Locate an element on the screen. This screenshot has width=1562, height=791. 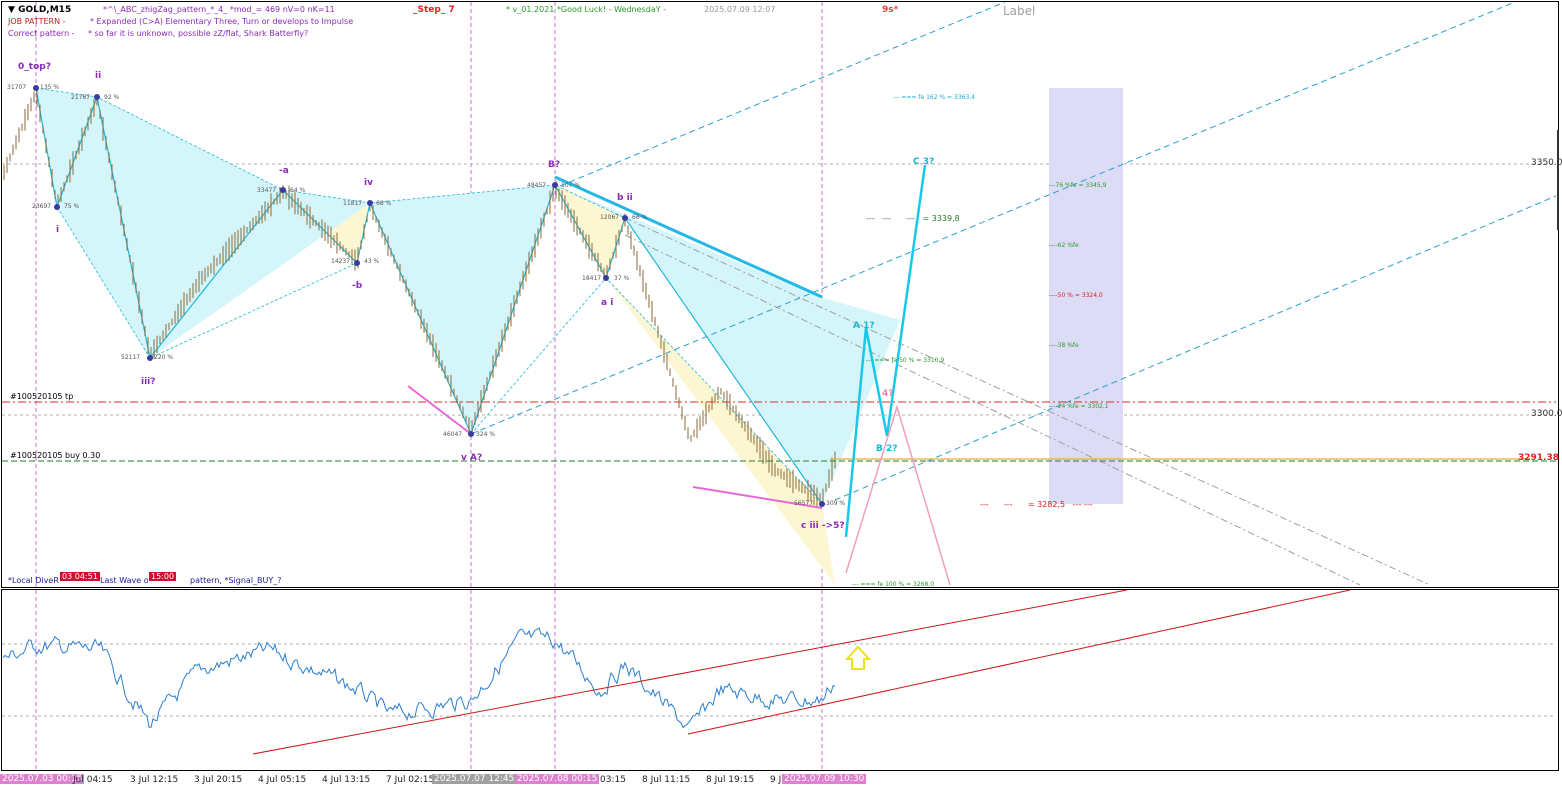
dropdown-icon: ▼ is located at coordinates (11, 10).